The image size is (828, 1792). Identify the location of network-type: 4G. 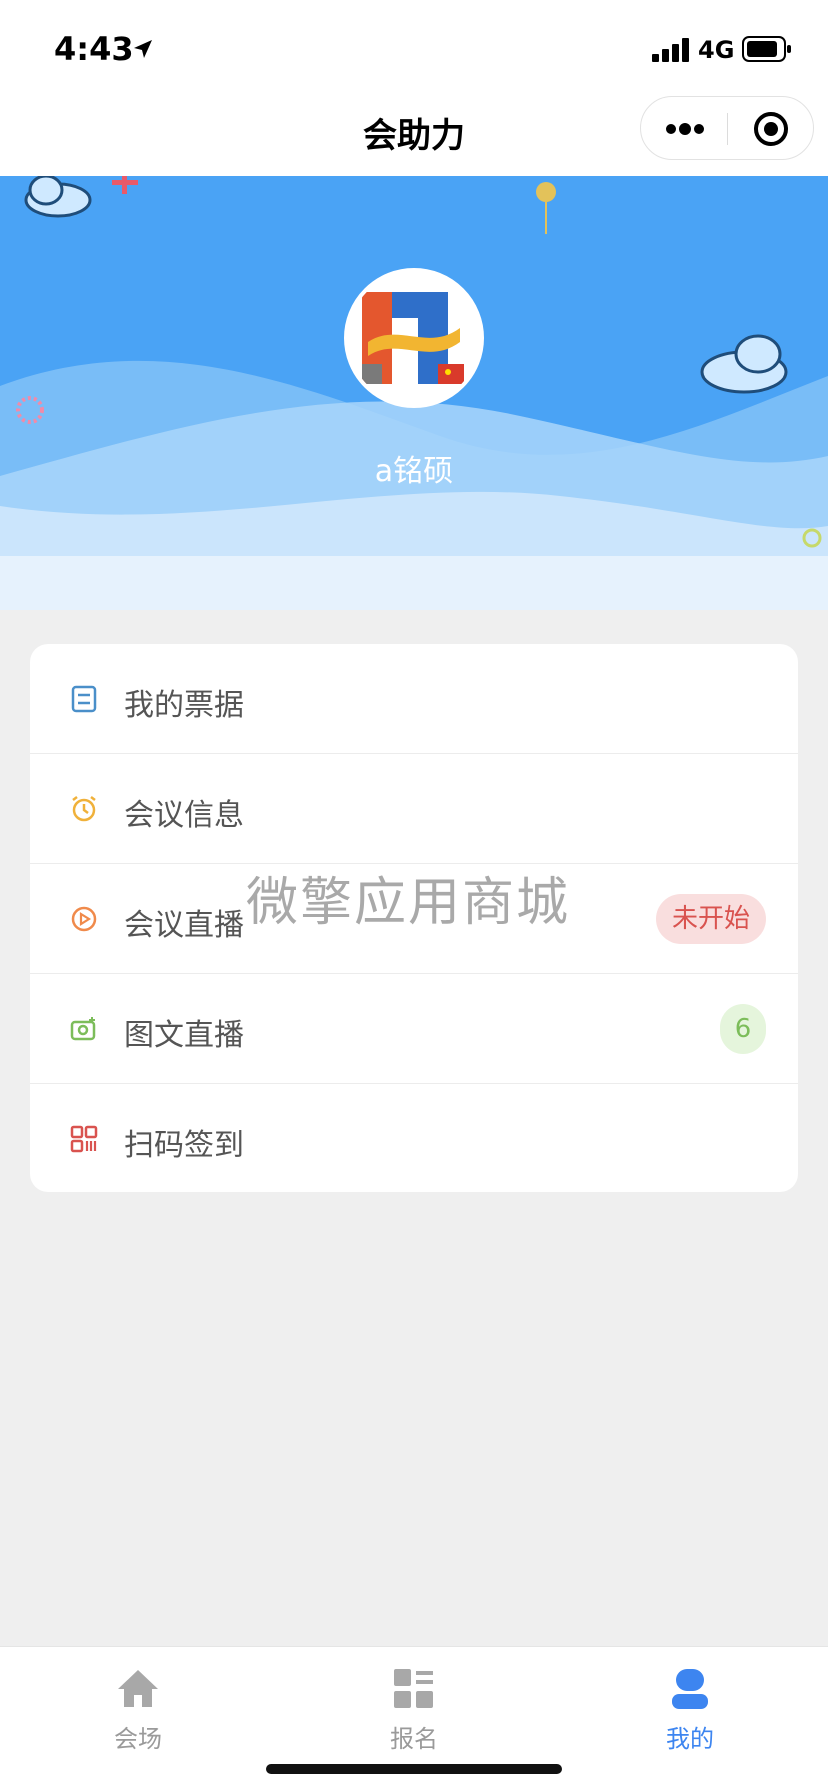
(716, 50).